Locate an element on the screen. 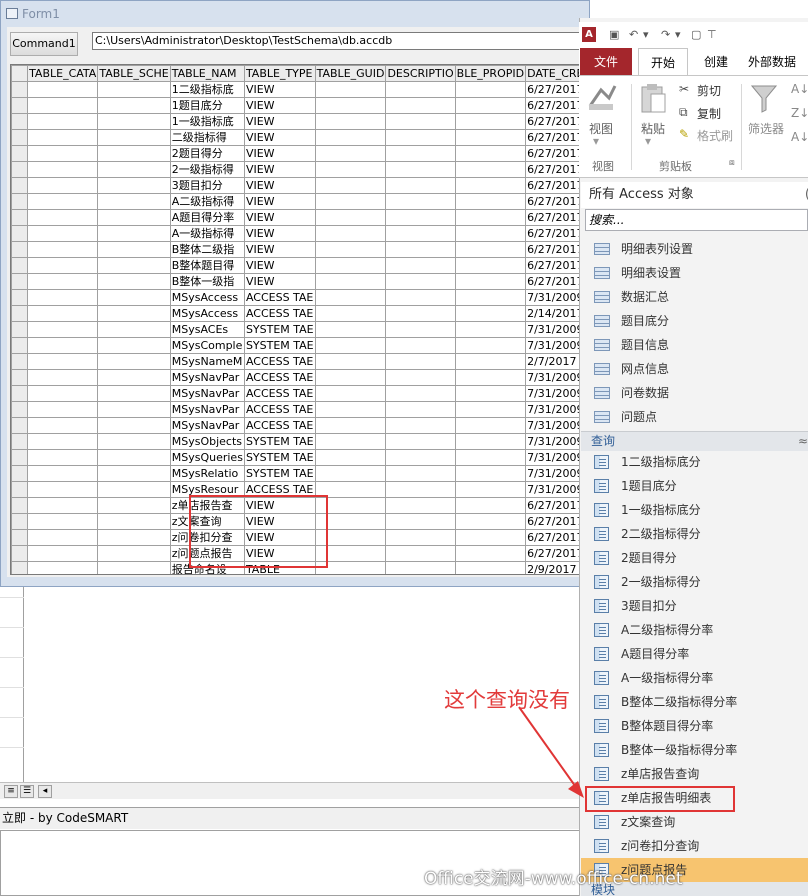 The width and height of the screenshot is (808, 896). table-row: A二级指标得 VIEW 6/27/2017 is located at coordinates (300, 201).